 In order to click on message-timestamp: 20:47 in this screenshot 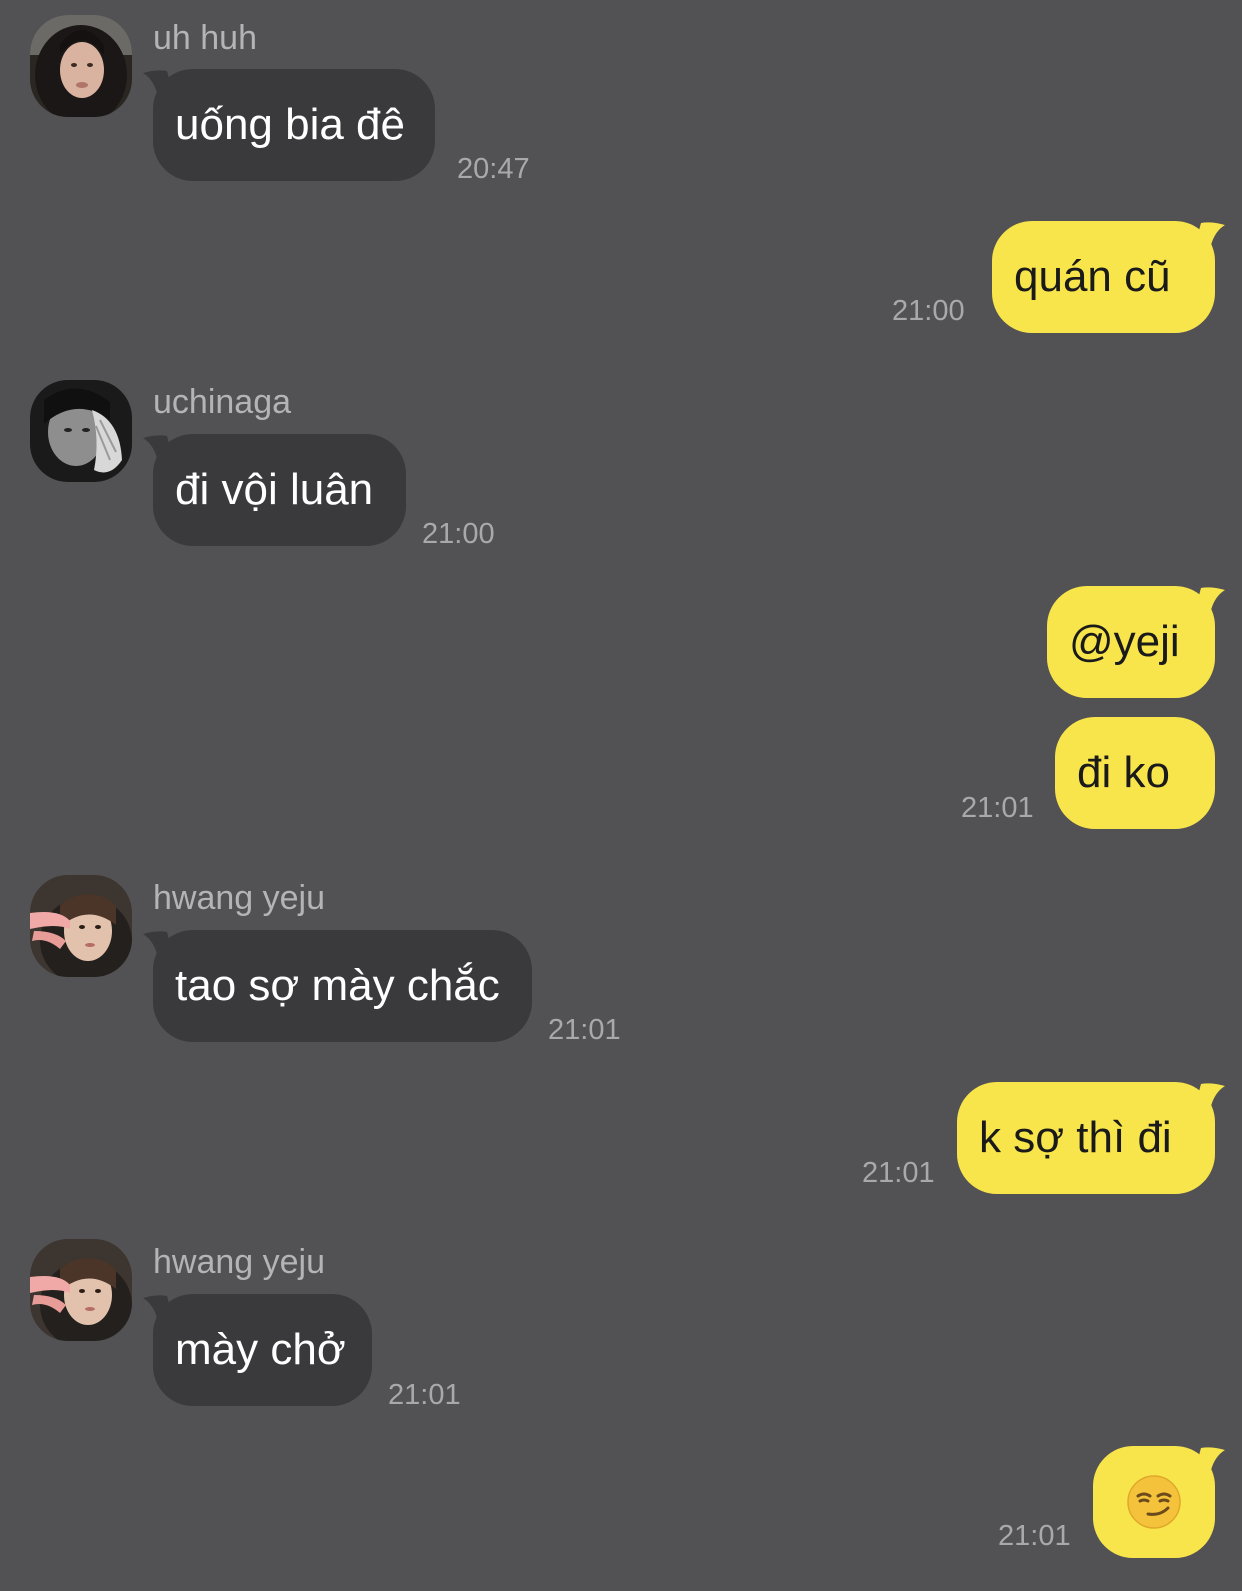, I will do `click(493, 169)`.